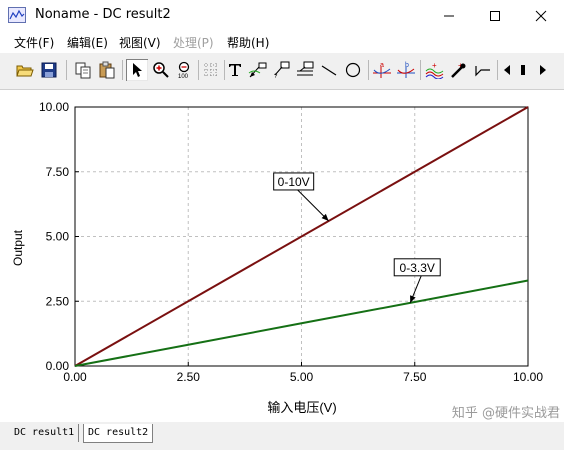 The width and height of the screenshot is (564, 450). I want to click on open-button, so click(25, 70).